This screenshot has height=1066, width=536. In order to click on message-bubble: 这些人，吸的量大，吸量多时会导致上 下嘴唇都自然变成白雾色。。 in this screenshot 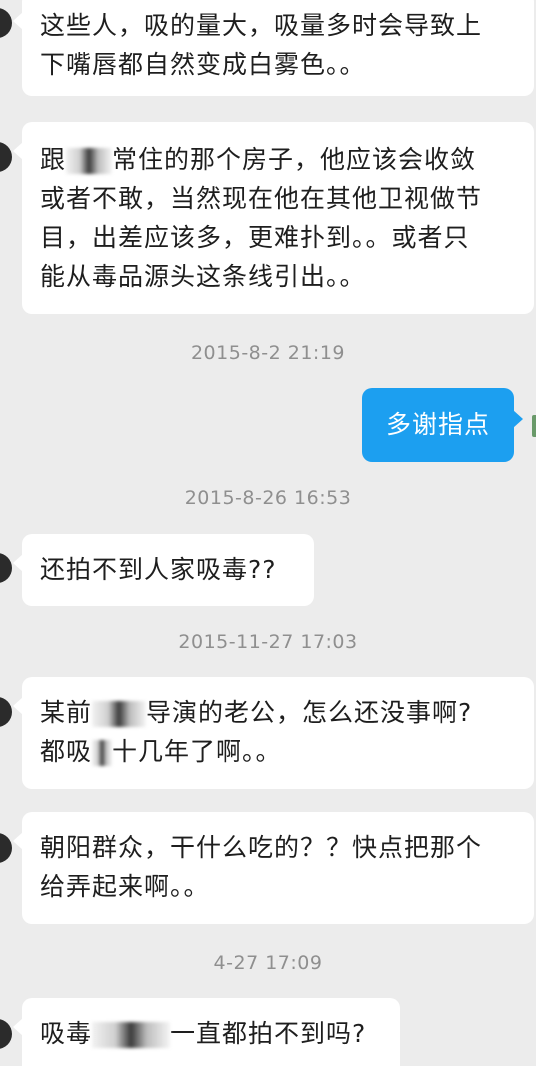, I will do `click(273, 48)`.